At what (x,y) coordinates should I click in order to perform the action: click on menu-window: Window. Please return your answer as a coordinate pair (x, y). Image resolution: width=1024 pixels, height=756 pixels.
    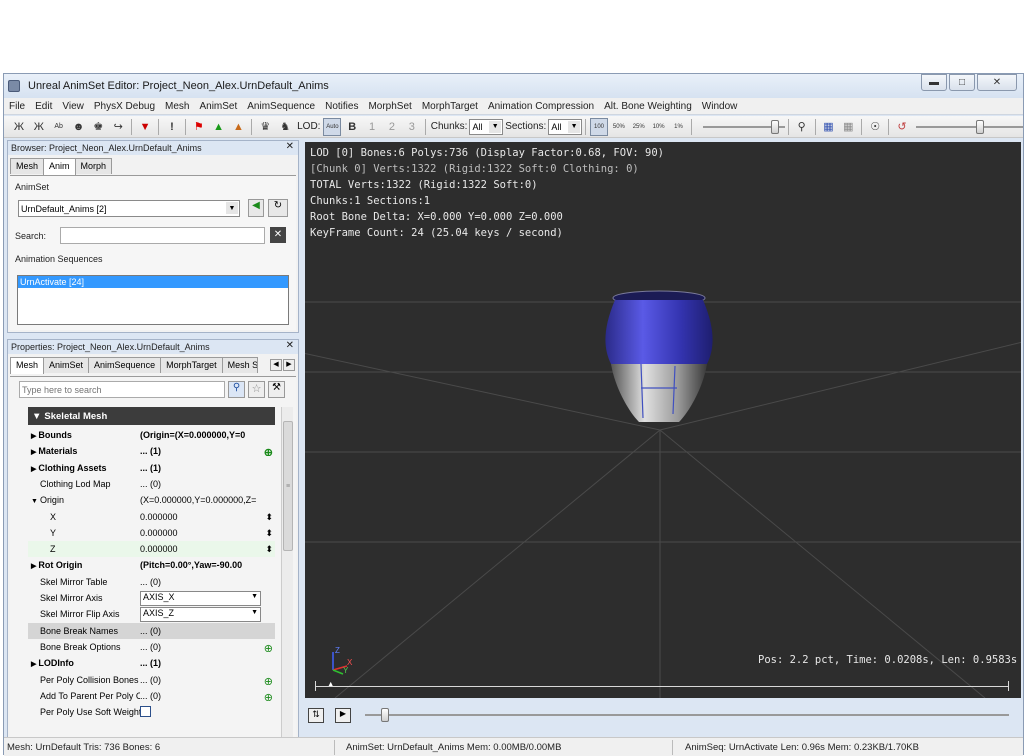
    Looking at the image, I should click on (720, 106).